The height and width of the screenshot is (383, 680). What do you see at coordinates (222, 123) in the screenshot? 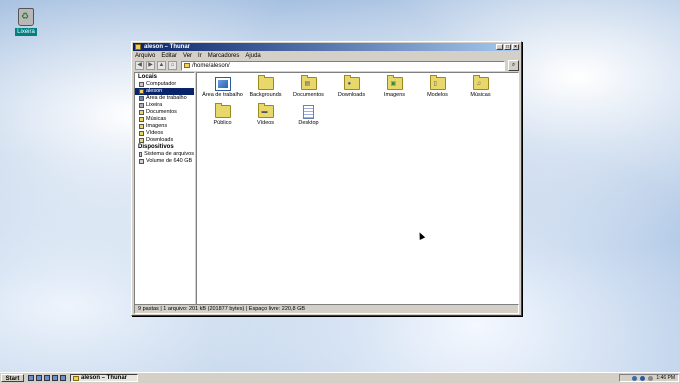
I see `file-label: Público` at bounding box center [222, 123].